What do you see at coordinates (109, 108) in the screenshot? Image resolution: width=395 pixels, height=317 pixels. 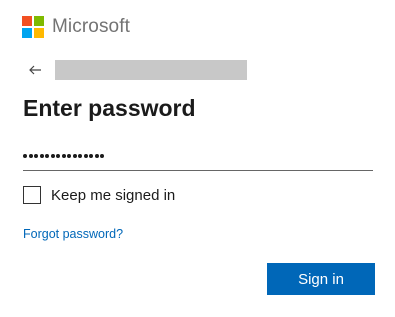 I see `page-title: Enter password` at bounding box center [109, 108].